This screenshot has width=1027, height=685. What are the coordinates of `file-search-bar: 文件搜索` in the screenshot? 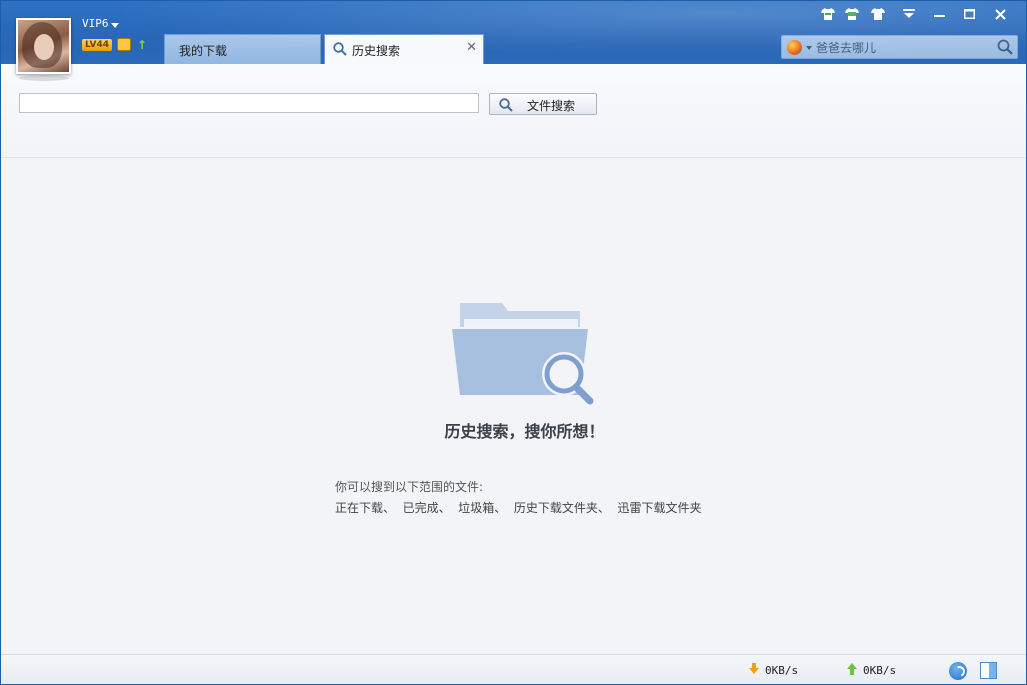 It's located at (513, 111).